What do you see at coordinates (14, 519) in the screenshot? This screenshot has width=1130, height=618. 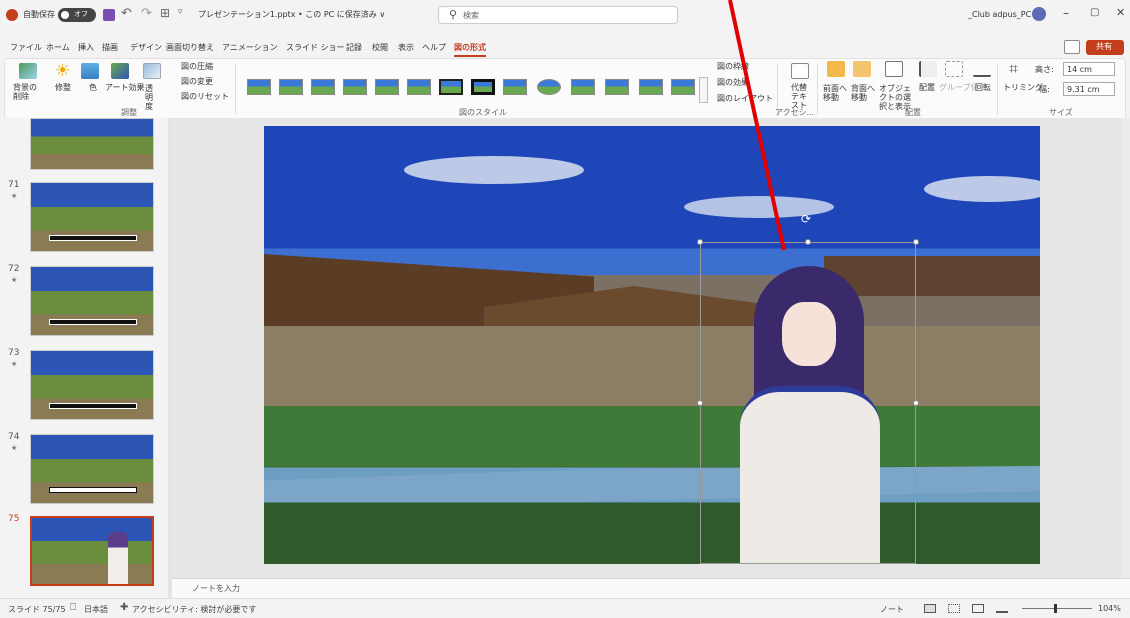 I see `slide-number: 75` at bounding box center [14, 519].